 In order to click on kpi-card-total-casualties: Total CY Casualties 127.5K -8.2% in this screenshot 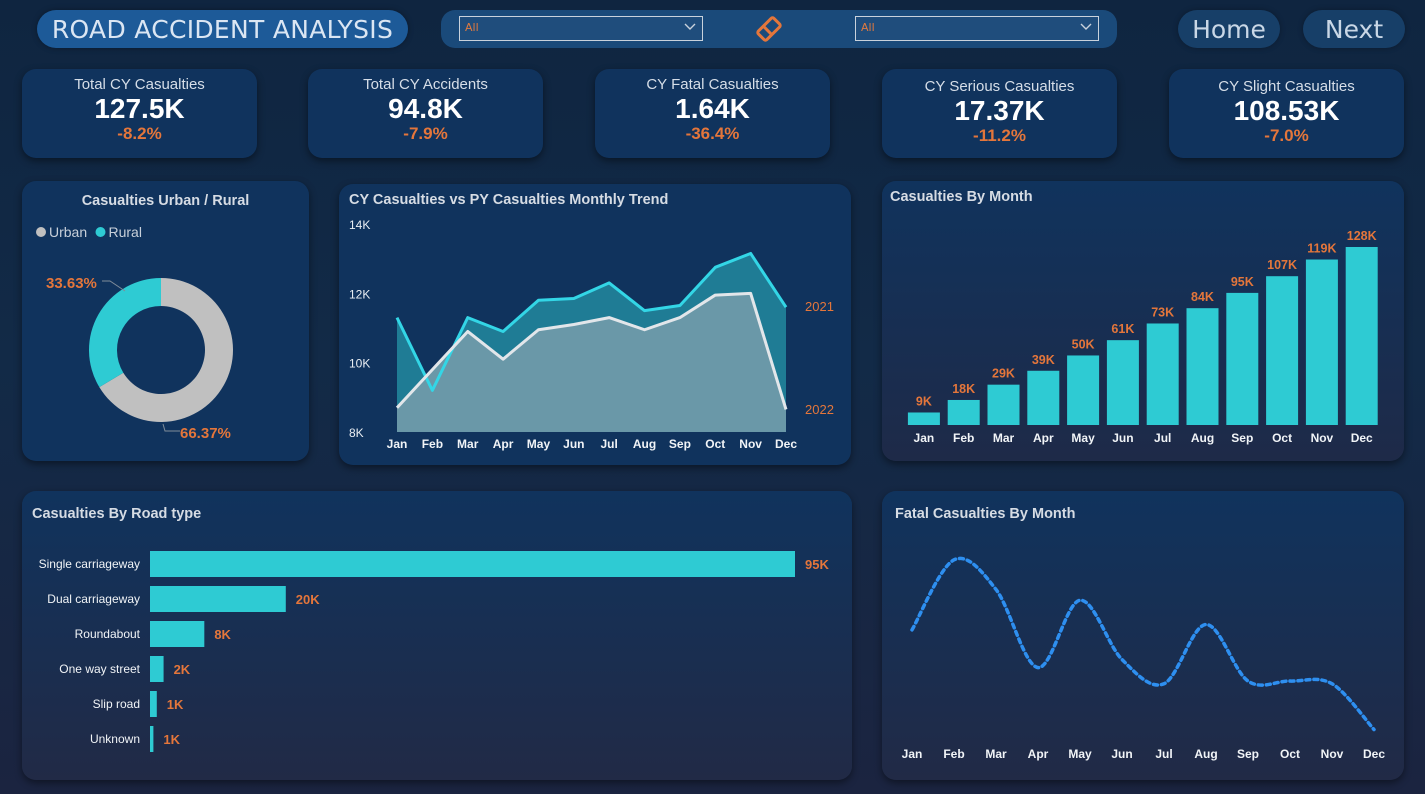, I will do `click(139, 113)`.